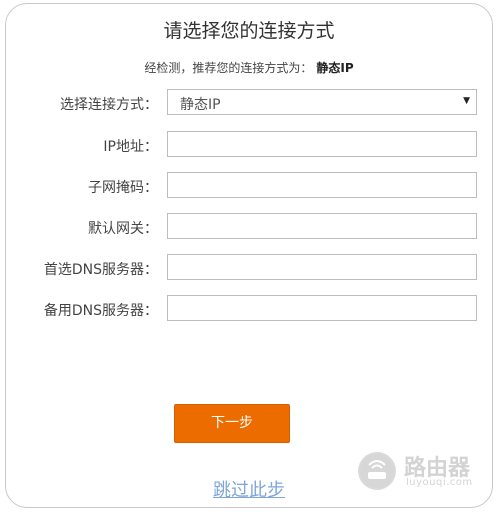 The height and width of the screenshot is (515, 500). I want to click on next-step-button: 下一步, so click(232, 423).